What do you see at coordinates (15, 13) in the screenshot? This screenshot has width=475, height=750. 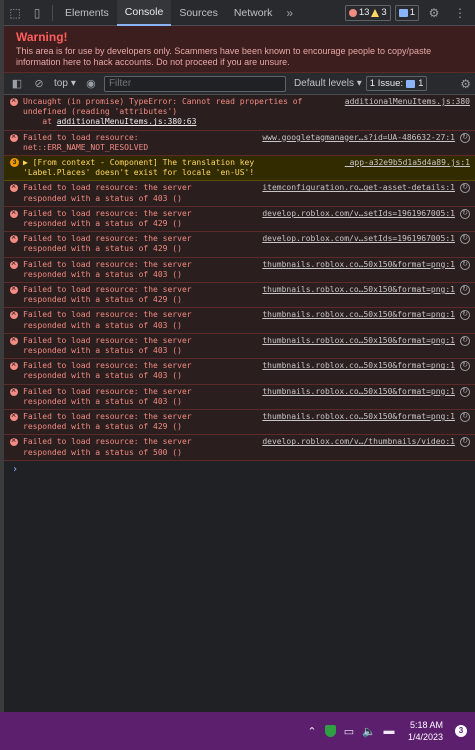 I see `inspect-element-icon: ⬚` at bounding box center [15, 13].